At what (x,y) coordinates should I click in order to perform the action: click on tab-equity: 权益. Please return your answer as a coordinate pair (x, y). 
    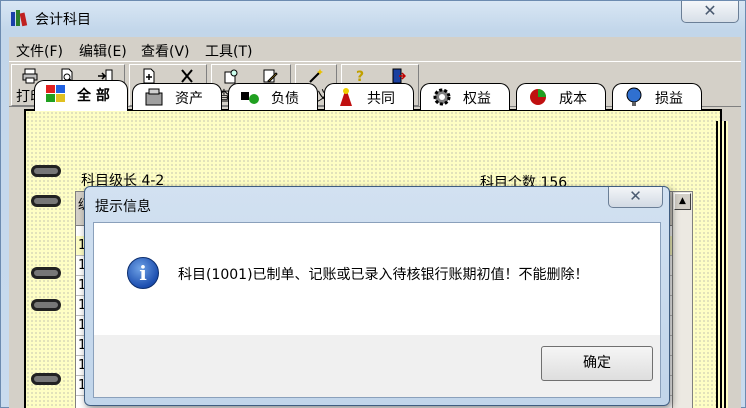
    Looking at the image, I should click on (465, 96).